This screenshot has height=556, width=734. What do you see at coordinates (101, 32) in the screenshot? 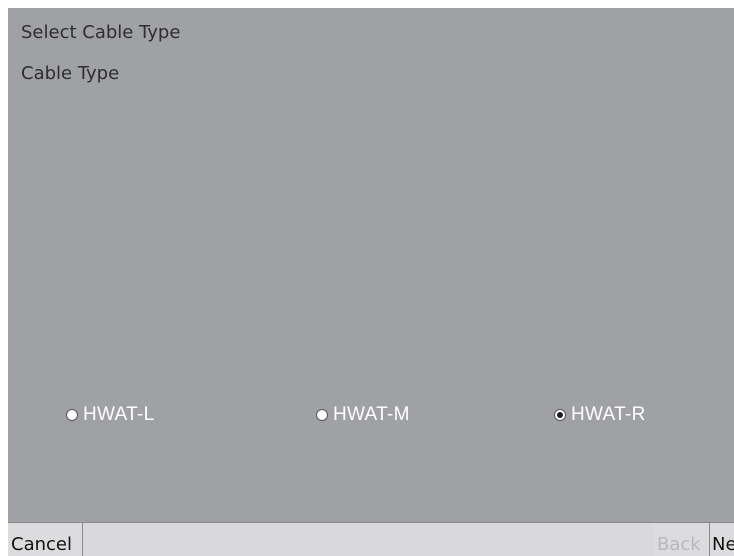
I see `page-title: Select Cable Type` at bounding box center [101, 32].